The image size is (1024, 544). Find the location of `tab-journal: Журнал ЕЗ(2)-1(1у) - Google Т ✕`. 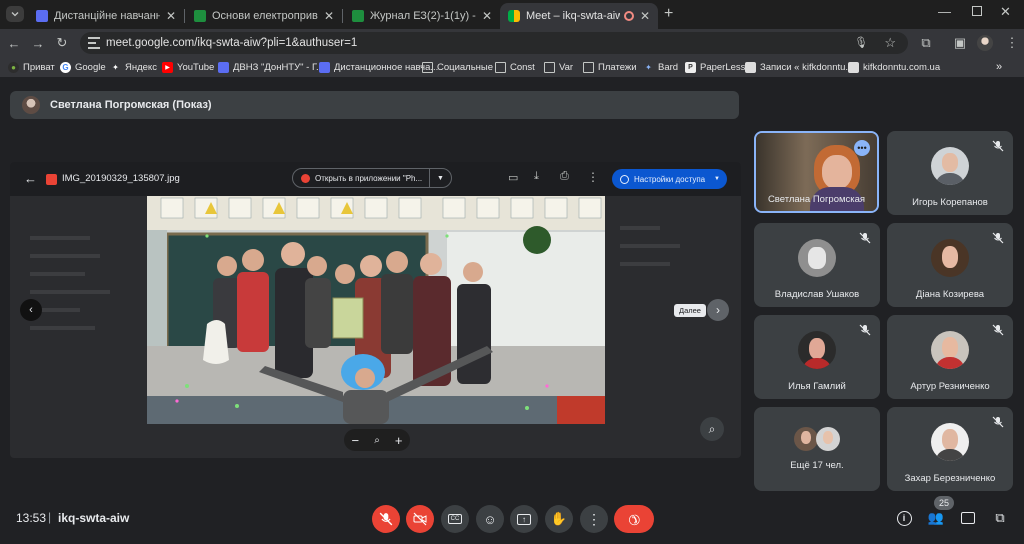

tab-journal: Журнал ЕЗ(2)-1(1у) - Google Т ✕ is located at coordinates (422, 16).